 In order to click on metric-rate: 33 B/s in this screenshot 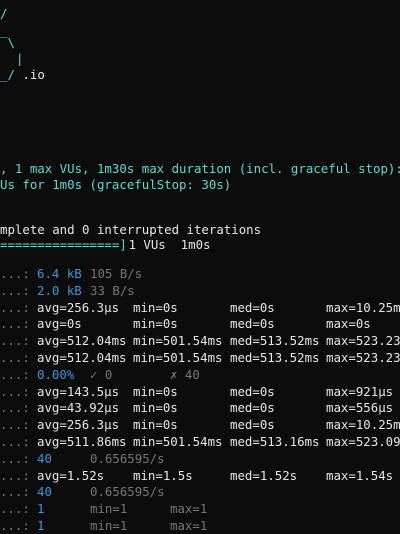, I will do `click(112, 290)`.